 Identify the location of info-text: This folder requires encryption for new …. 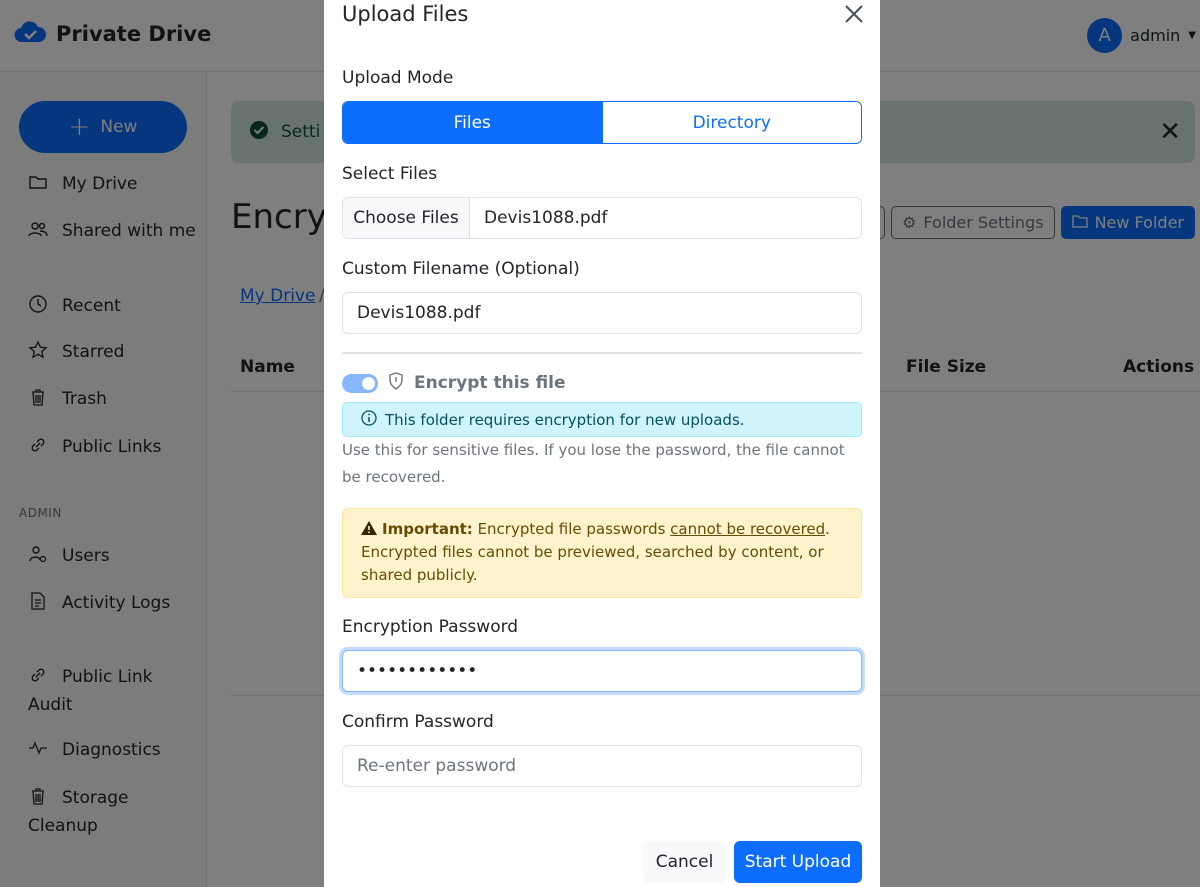
(565, 419).